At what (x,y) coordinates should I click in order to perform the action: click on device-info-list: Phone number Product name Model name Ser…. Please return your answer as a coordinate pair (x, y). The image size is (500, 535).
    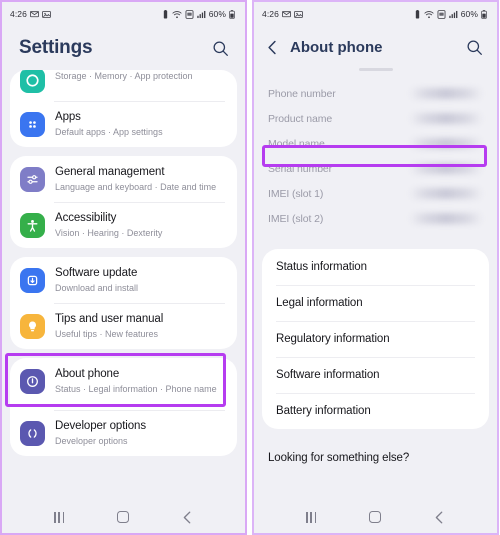
    Looking at the image, I should click on (375, 155).